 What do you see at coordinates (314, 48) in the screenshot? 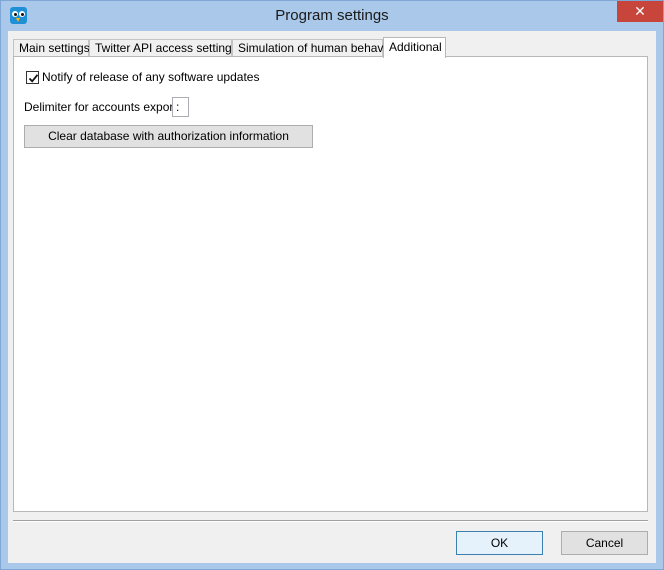
I see `tab-simulation-of-human-behavior: Simulation of human behavior` at bounding box center [314, 48].